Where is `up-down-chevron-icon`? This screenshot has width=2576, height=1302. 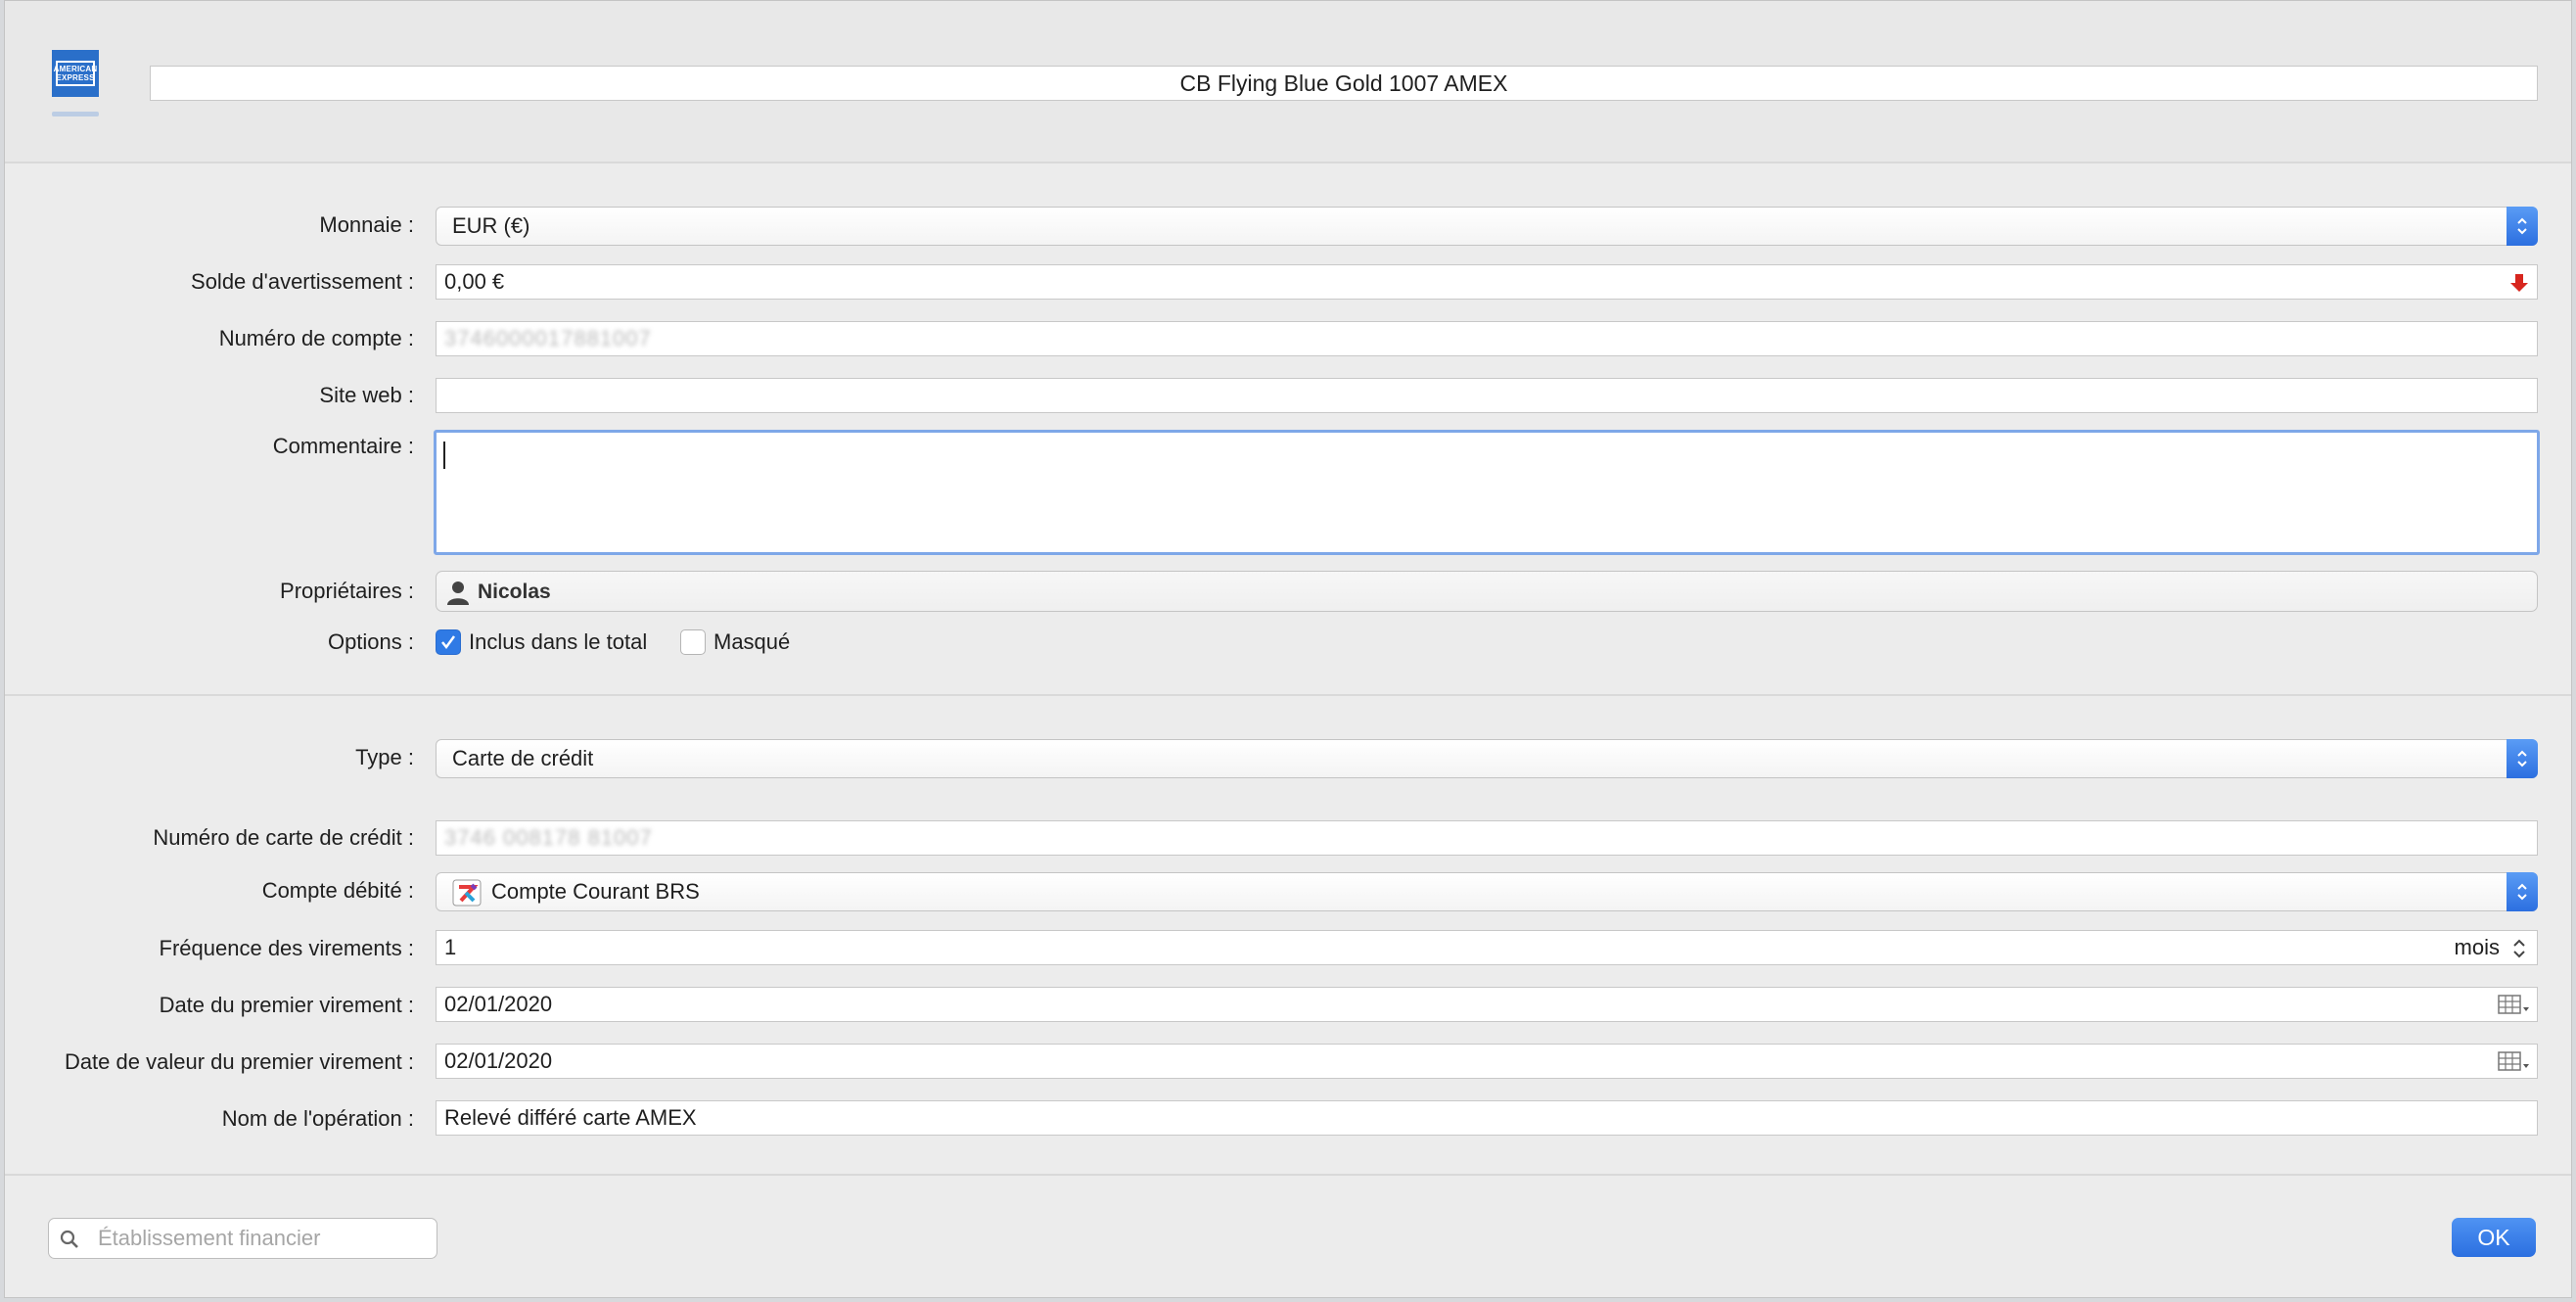
up-down-chevron-icon is located at coordinates (2519, 948).